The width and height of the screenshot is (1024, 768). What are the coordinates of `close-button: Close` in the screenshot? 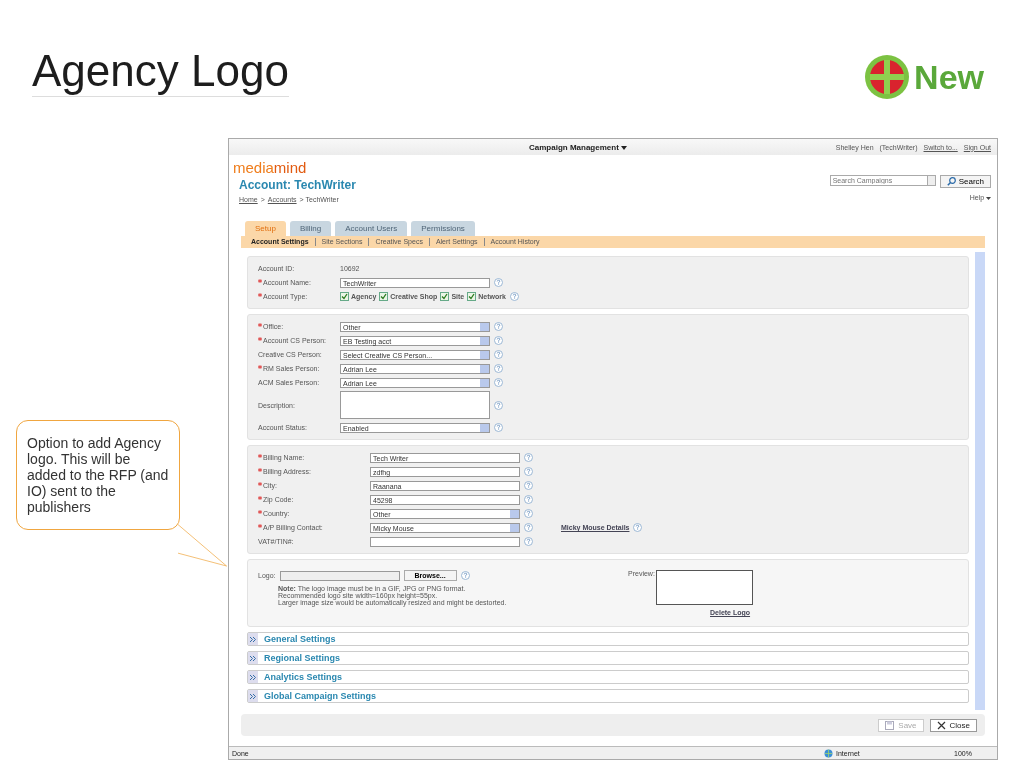 It's located at (953, 725).